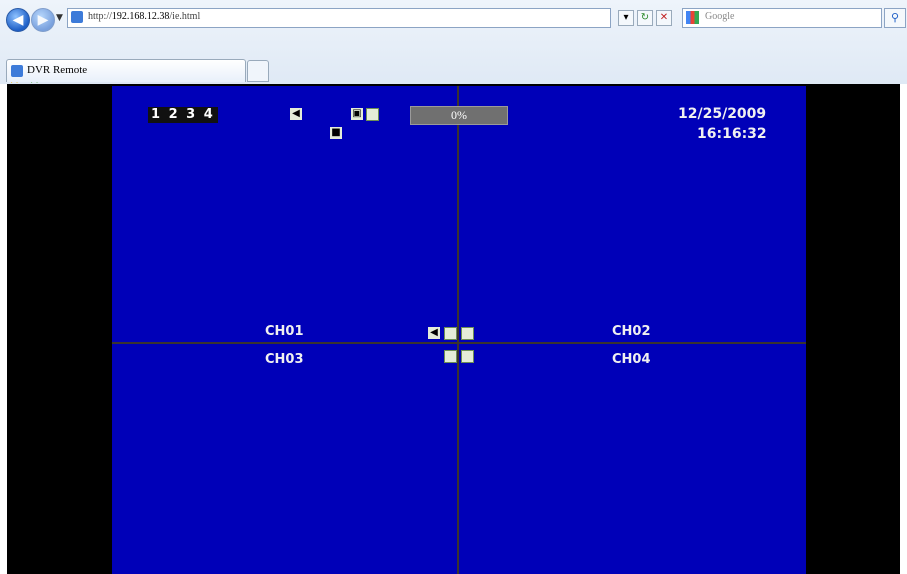 The width and height of the screenshot is (907, 574). I want to click on favorites-bar: ★ ★, so click(453, 60).